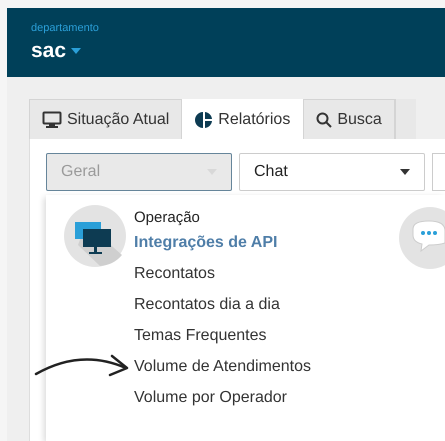  What do you see at coordinates (200, 336) in the screenshot?
I see `menu-item: Temas Frequentes` at bounding box center [200, 336].